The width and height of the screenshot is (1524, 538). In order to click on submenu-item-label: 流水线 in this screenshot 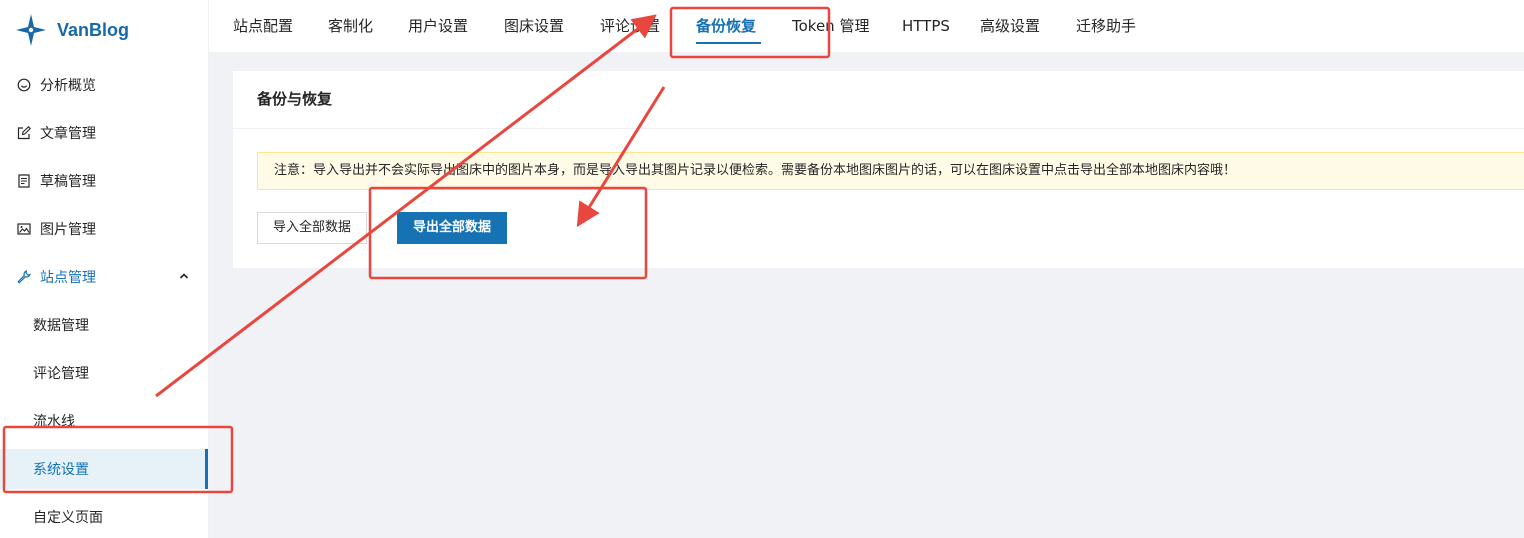, I will do `click(54, 422)`.